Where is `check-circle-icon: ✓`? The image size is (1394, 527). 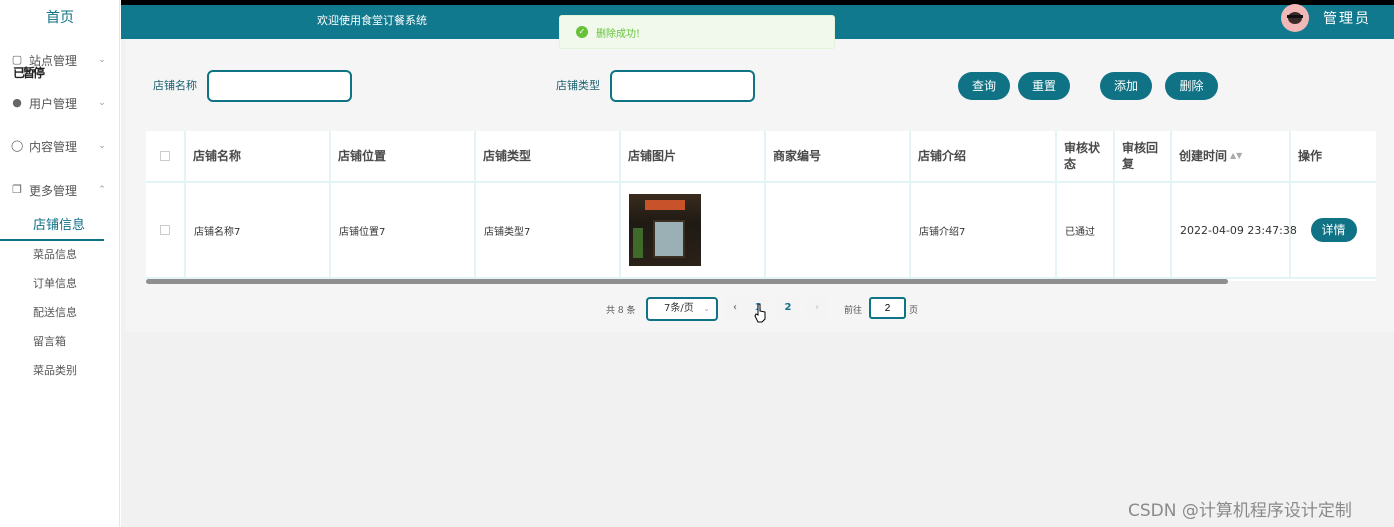 check-circle-icon: ✓ is located at coordinates (582, 32).